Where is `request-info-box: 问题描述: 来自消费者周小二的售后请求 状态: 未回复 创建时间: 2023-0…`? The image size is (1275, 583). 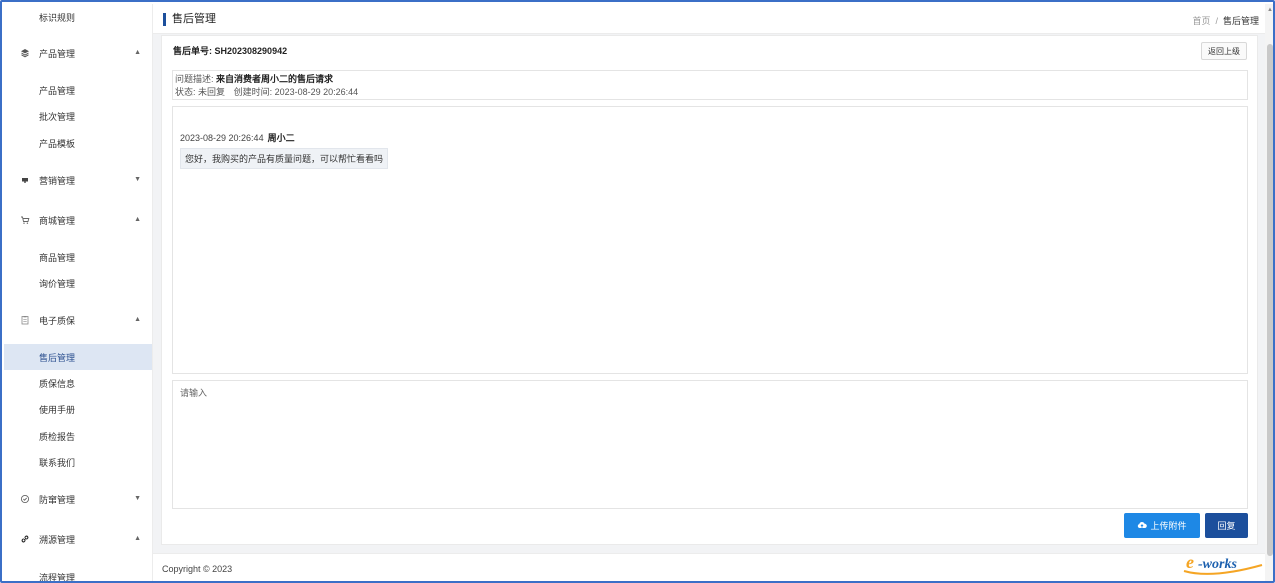 request-info-box: 问题描述: 来自消费者周小二的售后请求 状态: 未回复 创建时间: 2023-0… is located at coordinates (710, 85).